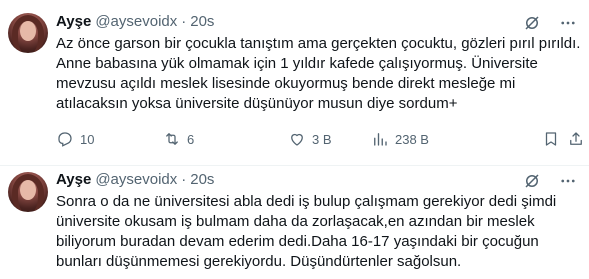 The image size is (589, 279). What do you see at coordinates (65, 139) in the screenshot?
I see `reply-icon` at bounding box center [65, 139].